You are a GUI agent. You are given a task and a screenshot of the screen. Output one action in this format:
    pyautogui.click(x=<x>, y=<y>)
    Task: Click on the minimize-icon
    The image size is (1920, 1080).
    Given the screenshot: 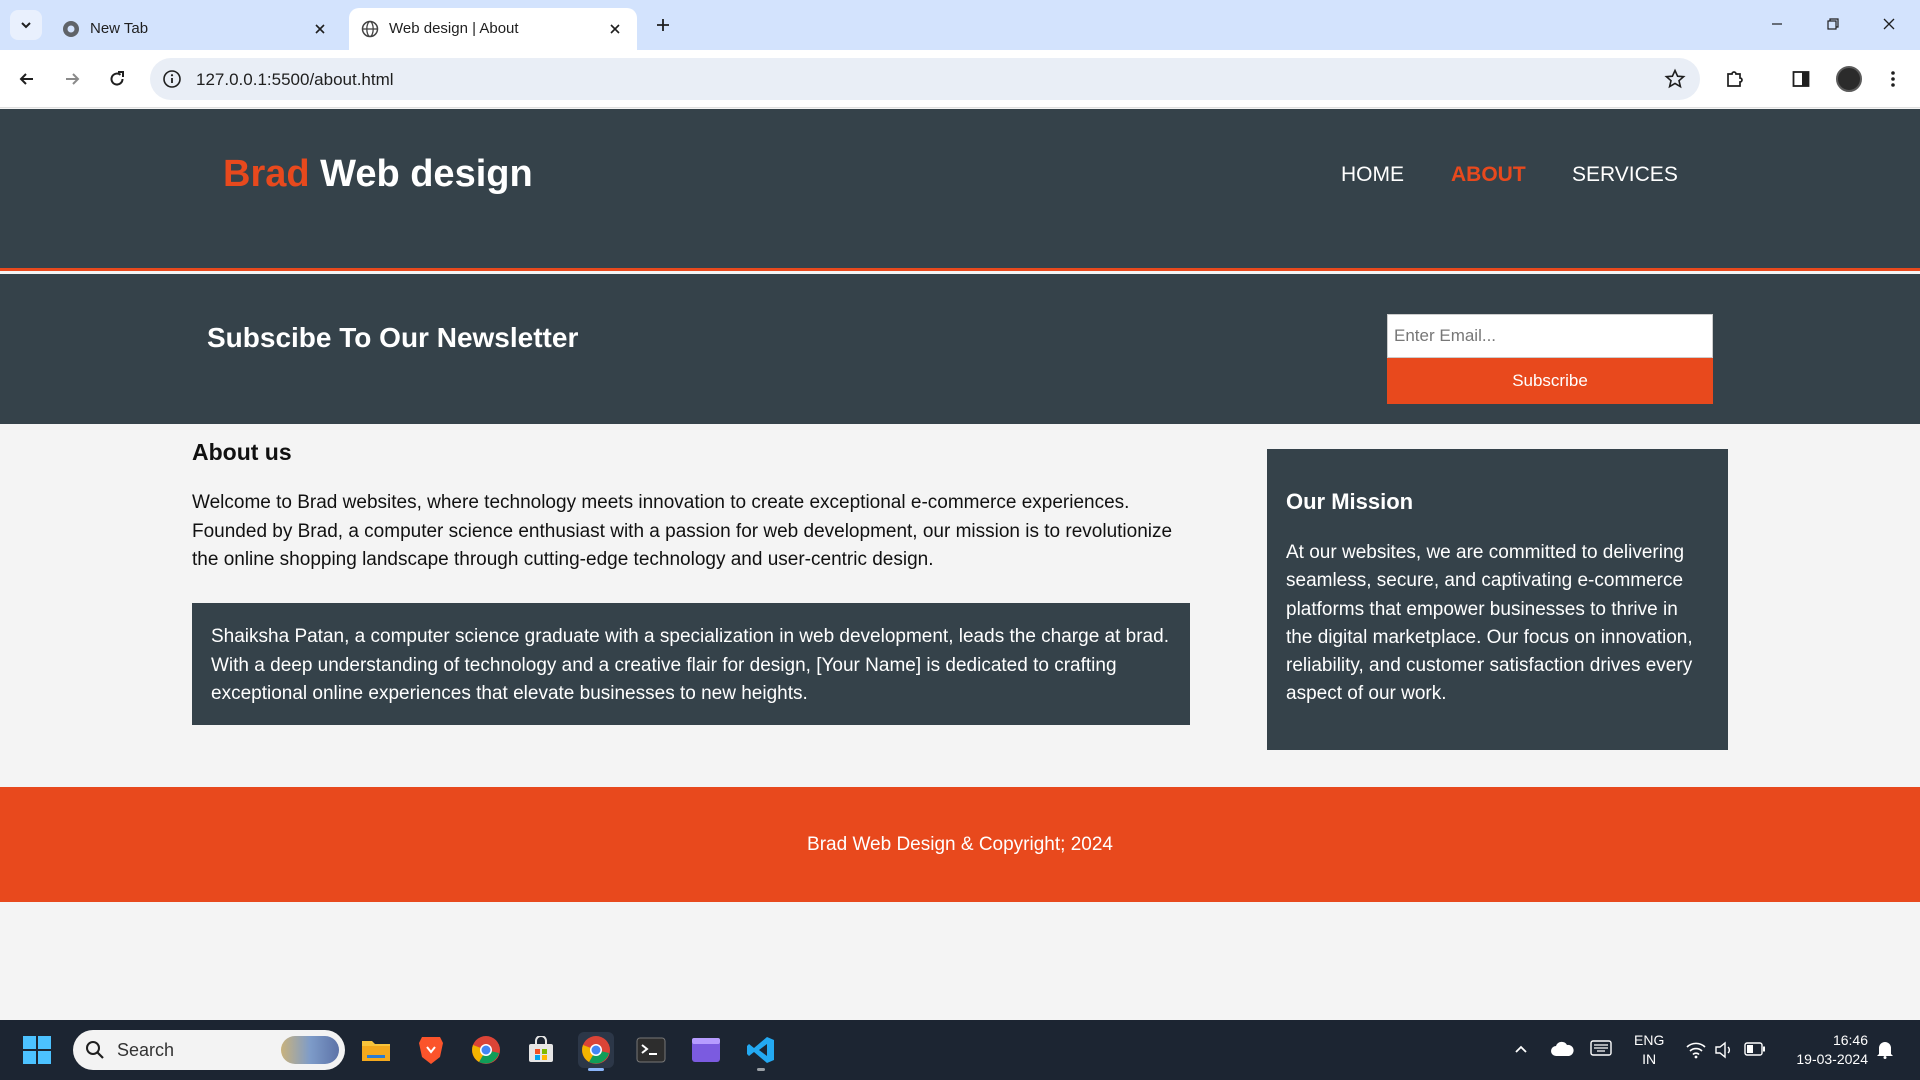 What is the action you would take?
    pyautogui.click(x=1777, y=24)
    